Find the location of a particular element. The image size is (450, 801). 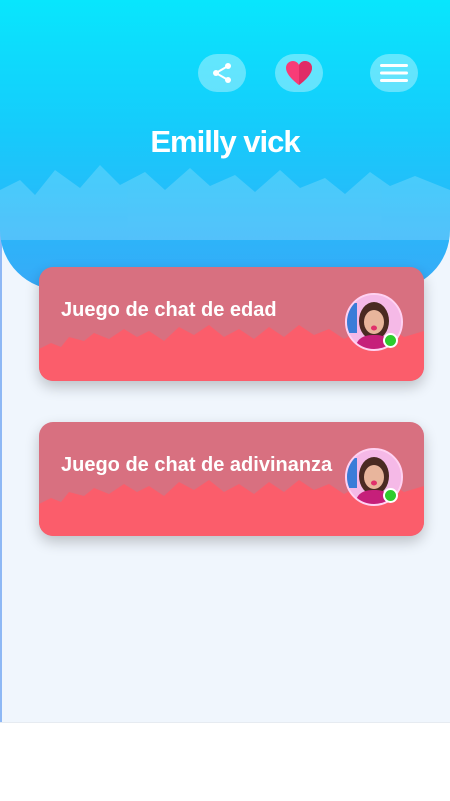

menu-button is located at coordinates (394, 73).